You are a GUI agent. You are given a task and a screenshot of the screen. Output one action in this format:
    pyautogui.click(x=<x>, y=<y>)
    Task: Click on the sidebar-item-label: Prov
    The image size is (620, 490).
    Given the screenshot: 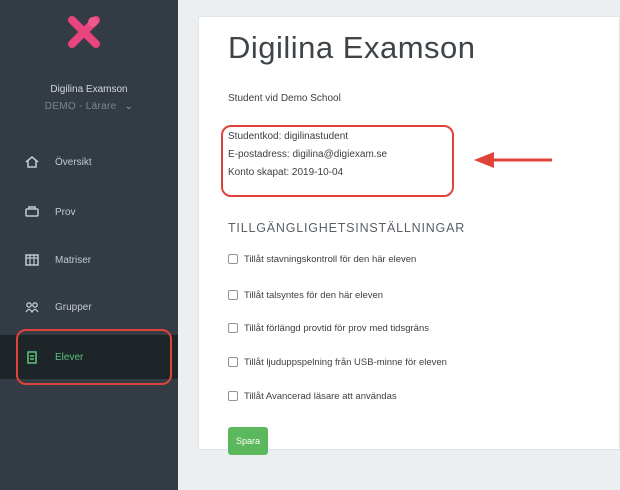 What is the action you would take?
    pyautogui.click(x=65, y=212)
    